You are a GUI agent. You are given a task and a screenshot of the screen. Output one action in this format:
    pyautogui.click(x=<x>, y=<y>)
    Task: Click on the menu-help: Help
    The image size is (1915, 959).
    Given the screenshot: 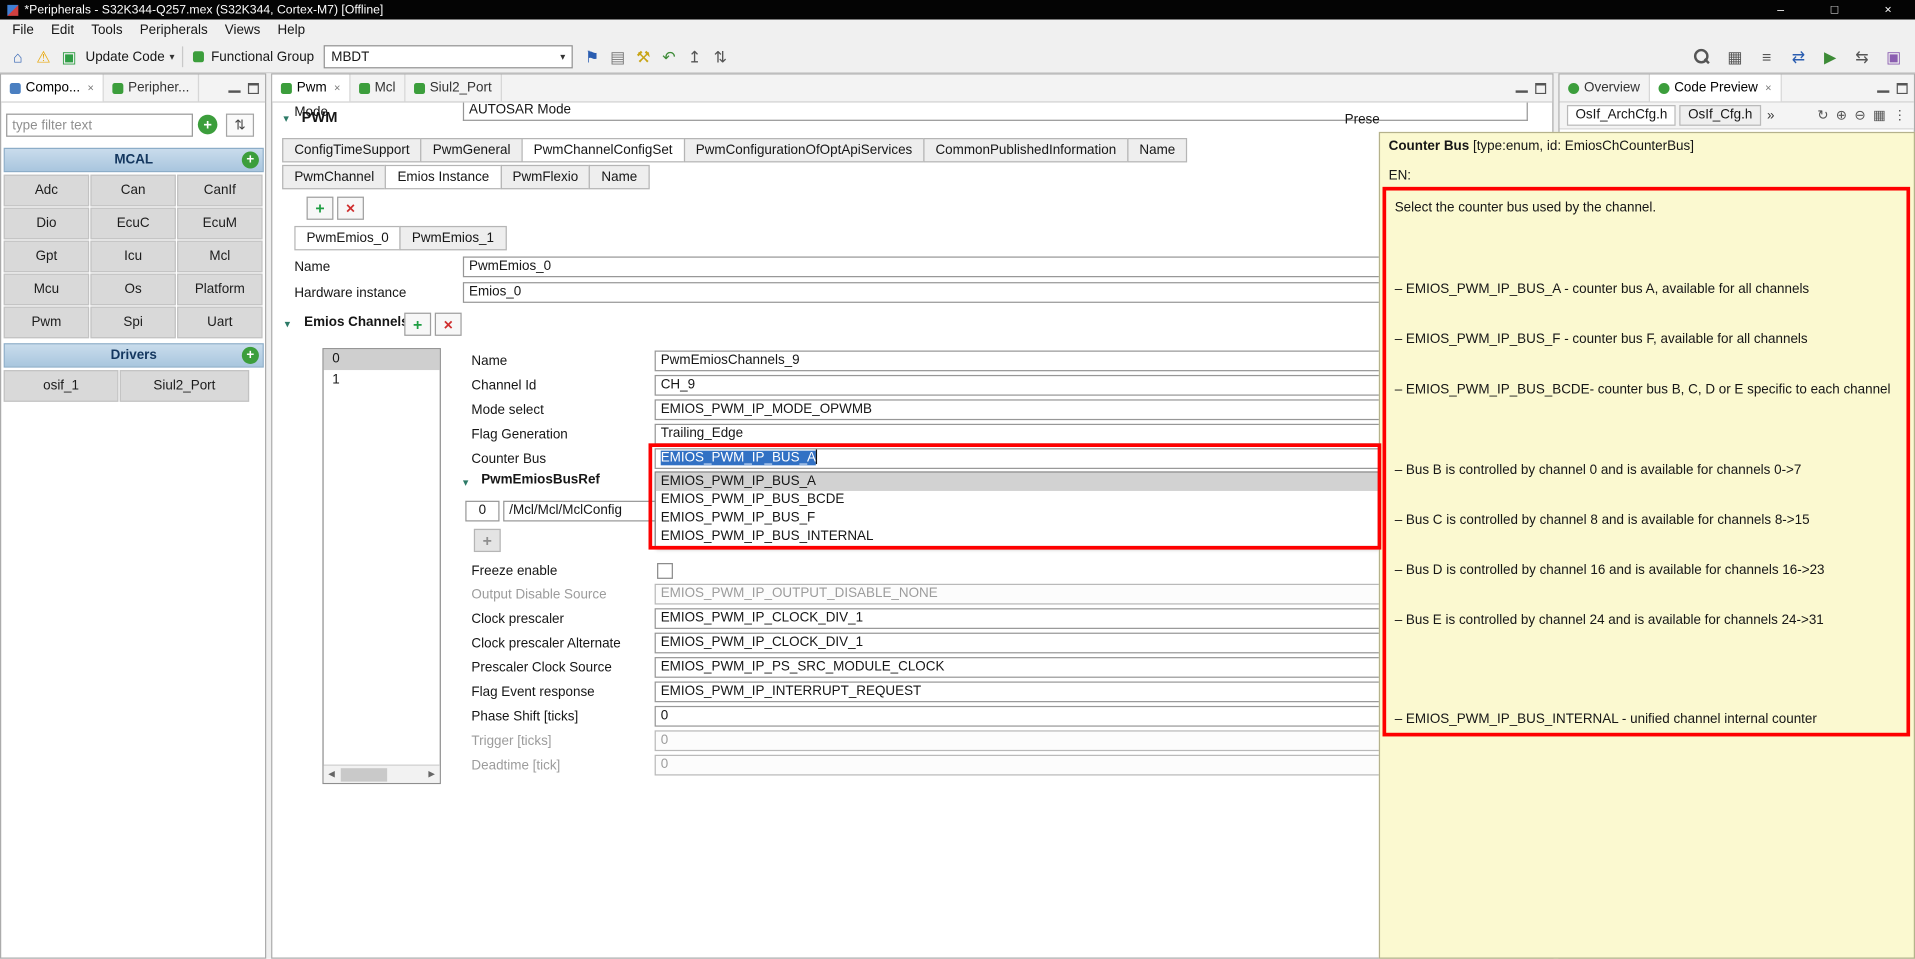 What is the action you would take?
    pyautogui.click(x=291, y=31)
    